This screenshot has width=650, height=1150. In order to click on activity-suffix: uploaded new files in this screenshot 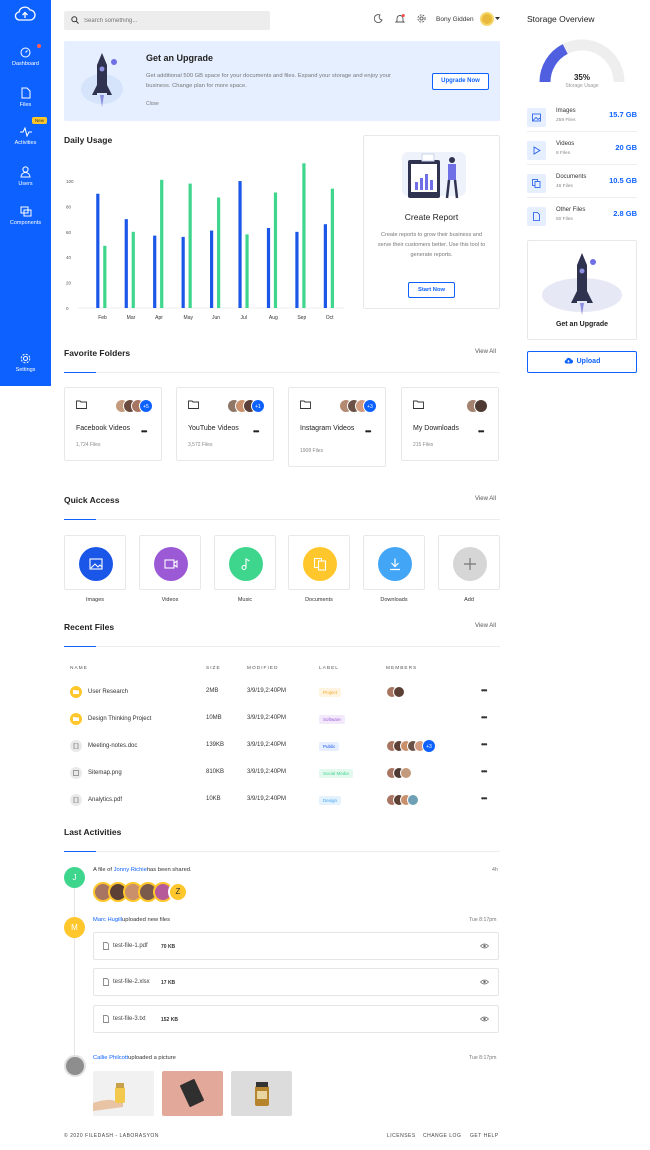, I will do `click(146, 920)`.